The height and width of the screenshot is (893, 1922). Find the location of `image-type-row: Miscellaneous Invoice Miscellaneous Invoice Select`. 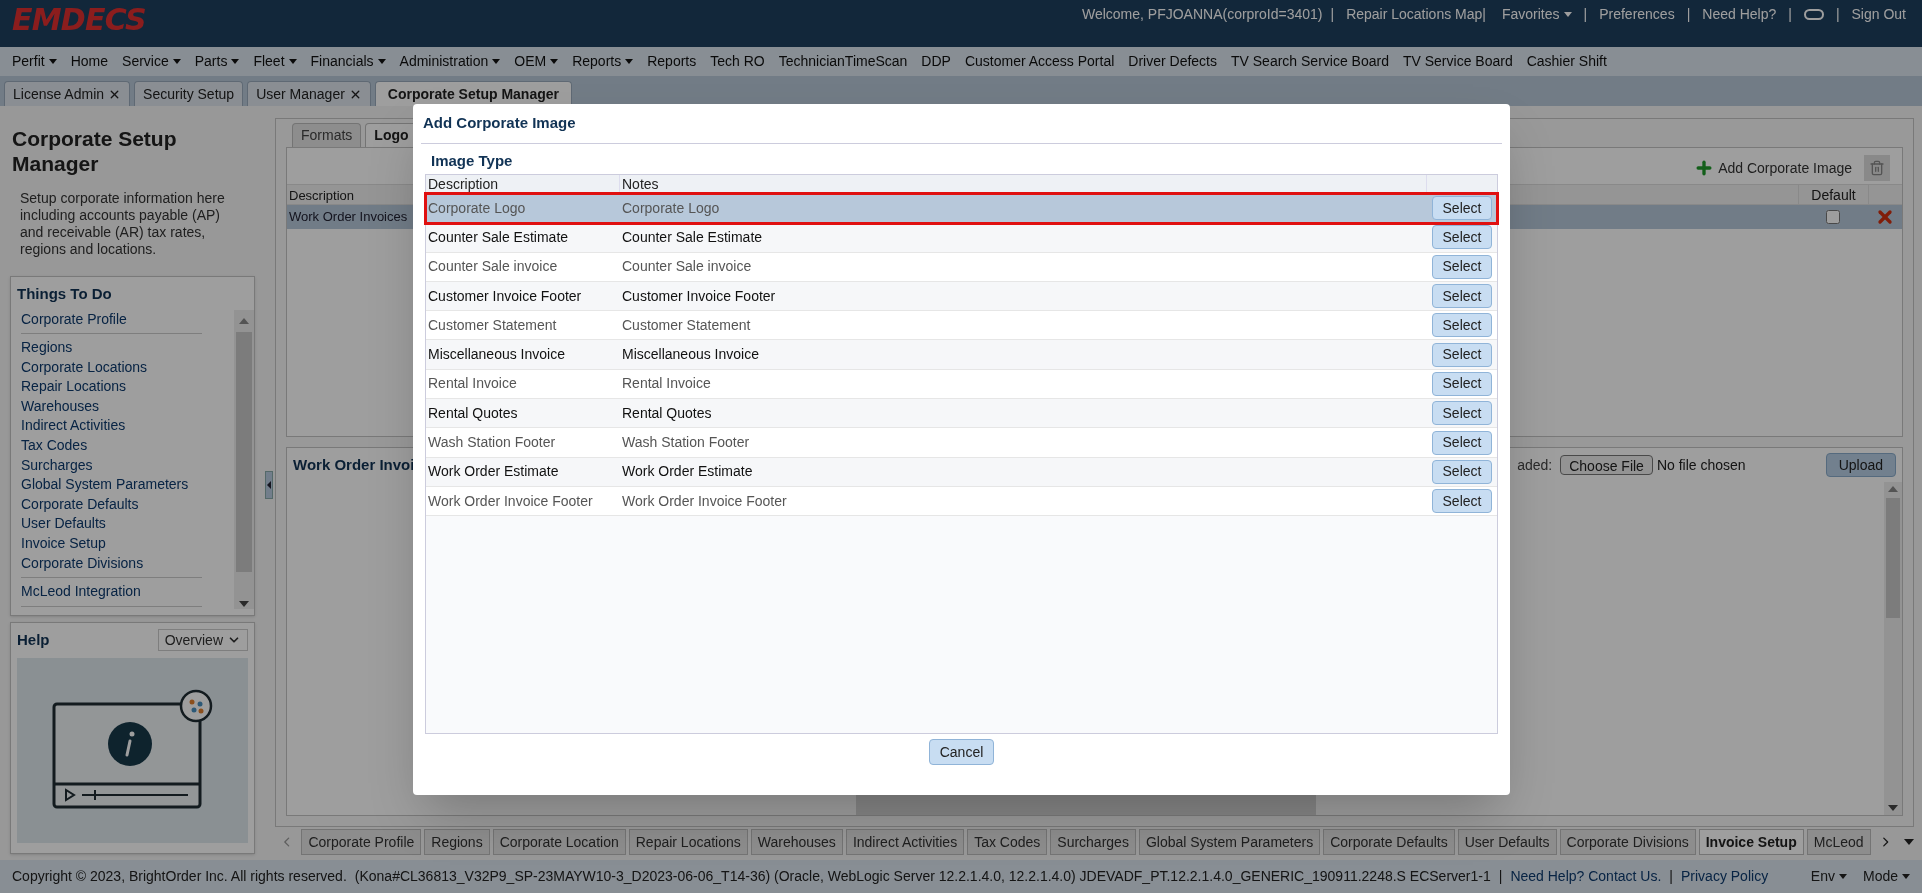

image-type-row: Miscellaneous Invoice Miscellaneous Invoice Select is located at coordinates (961, 355).